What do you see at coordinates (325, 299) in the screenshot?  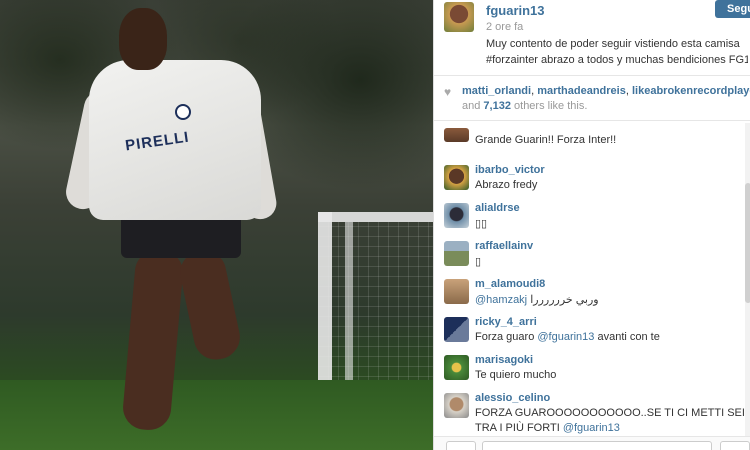 I see `goal-post-left` at bounding box center [325, 299].